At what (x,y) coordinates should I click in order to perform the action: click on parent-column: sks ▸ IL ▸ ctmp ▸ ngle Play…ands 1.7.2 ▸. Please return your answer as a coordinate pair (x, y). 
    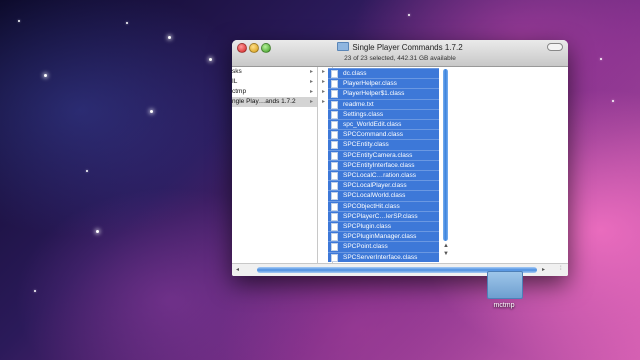
    Looking at the image, I should click on (275, 165).